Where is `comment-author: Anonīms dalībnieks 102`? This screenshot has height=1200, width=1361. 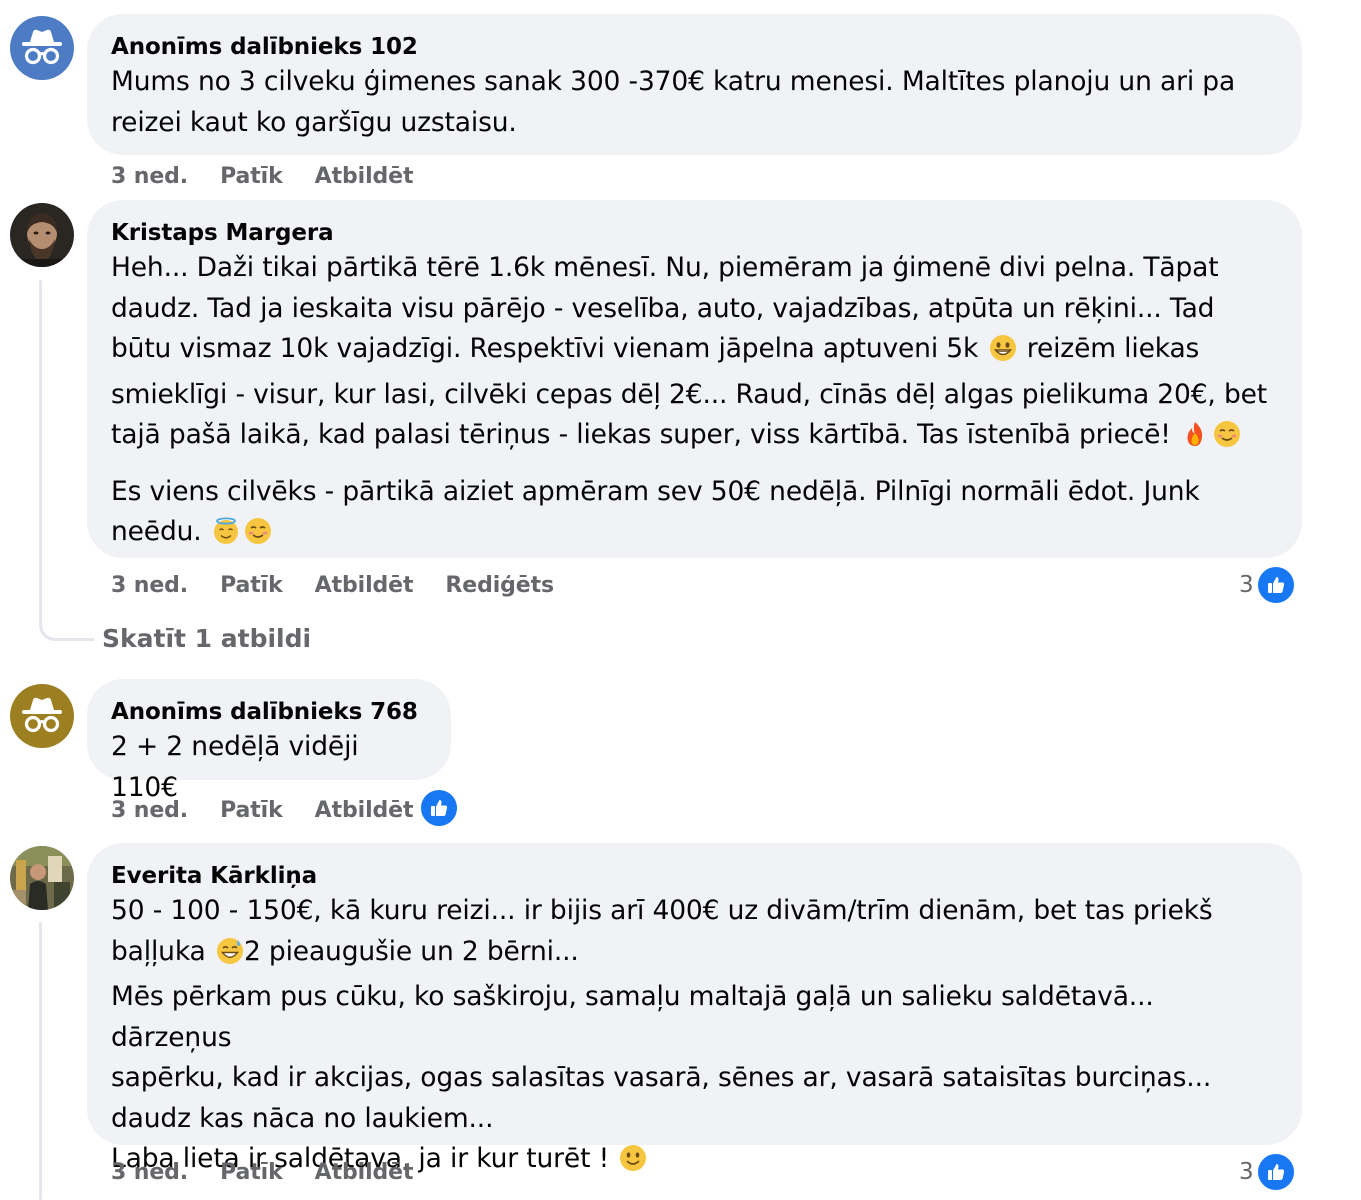
comment-author: Anonīms dalībnieks 102 is located at coordinates (694, 47).